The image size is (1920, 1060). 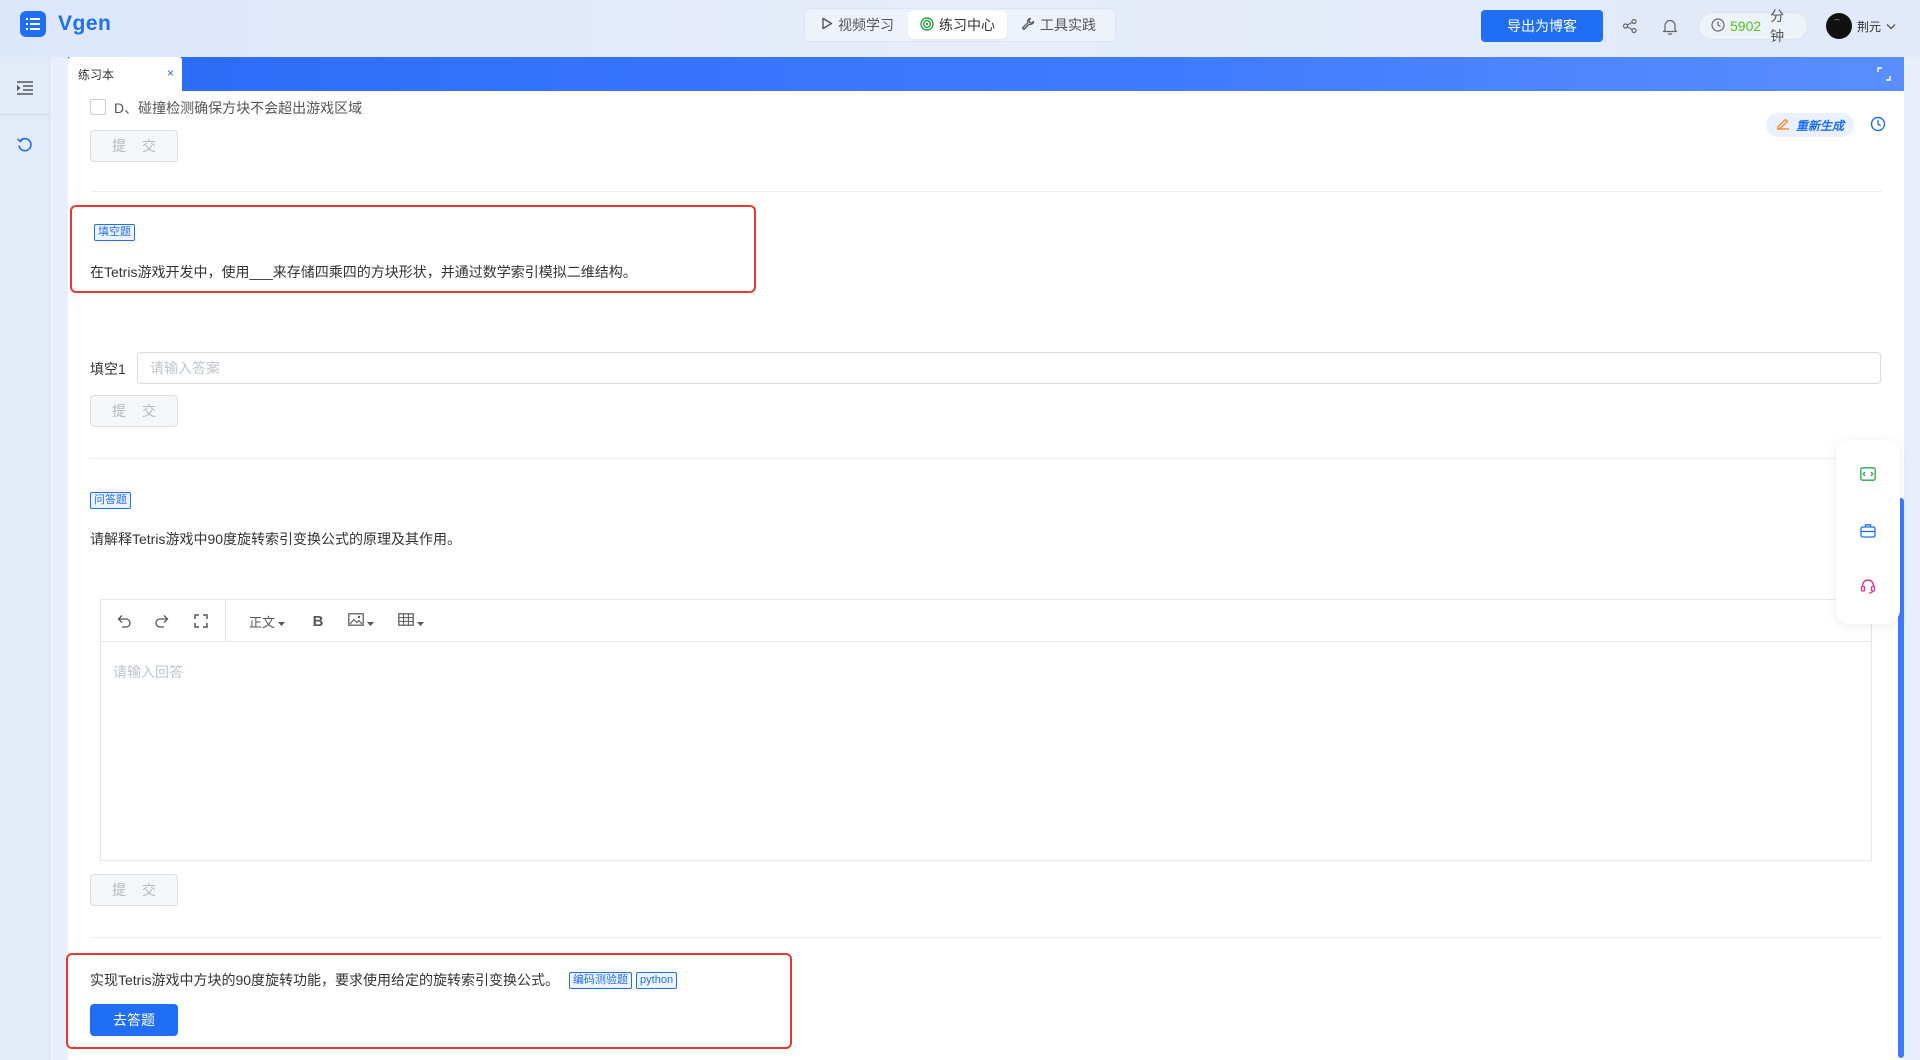 What do you see at coordinates (85, 23) in the screenshot?
I see `app-title: Vgen` at bounding box center [85, 23].